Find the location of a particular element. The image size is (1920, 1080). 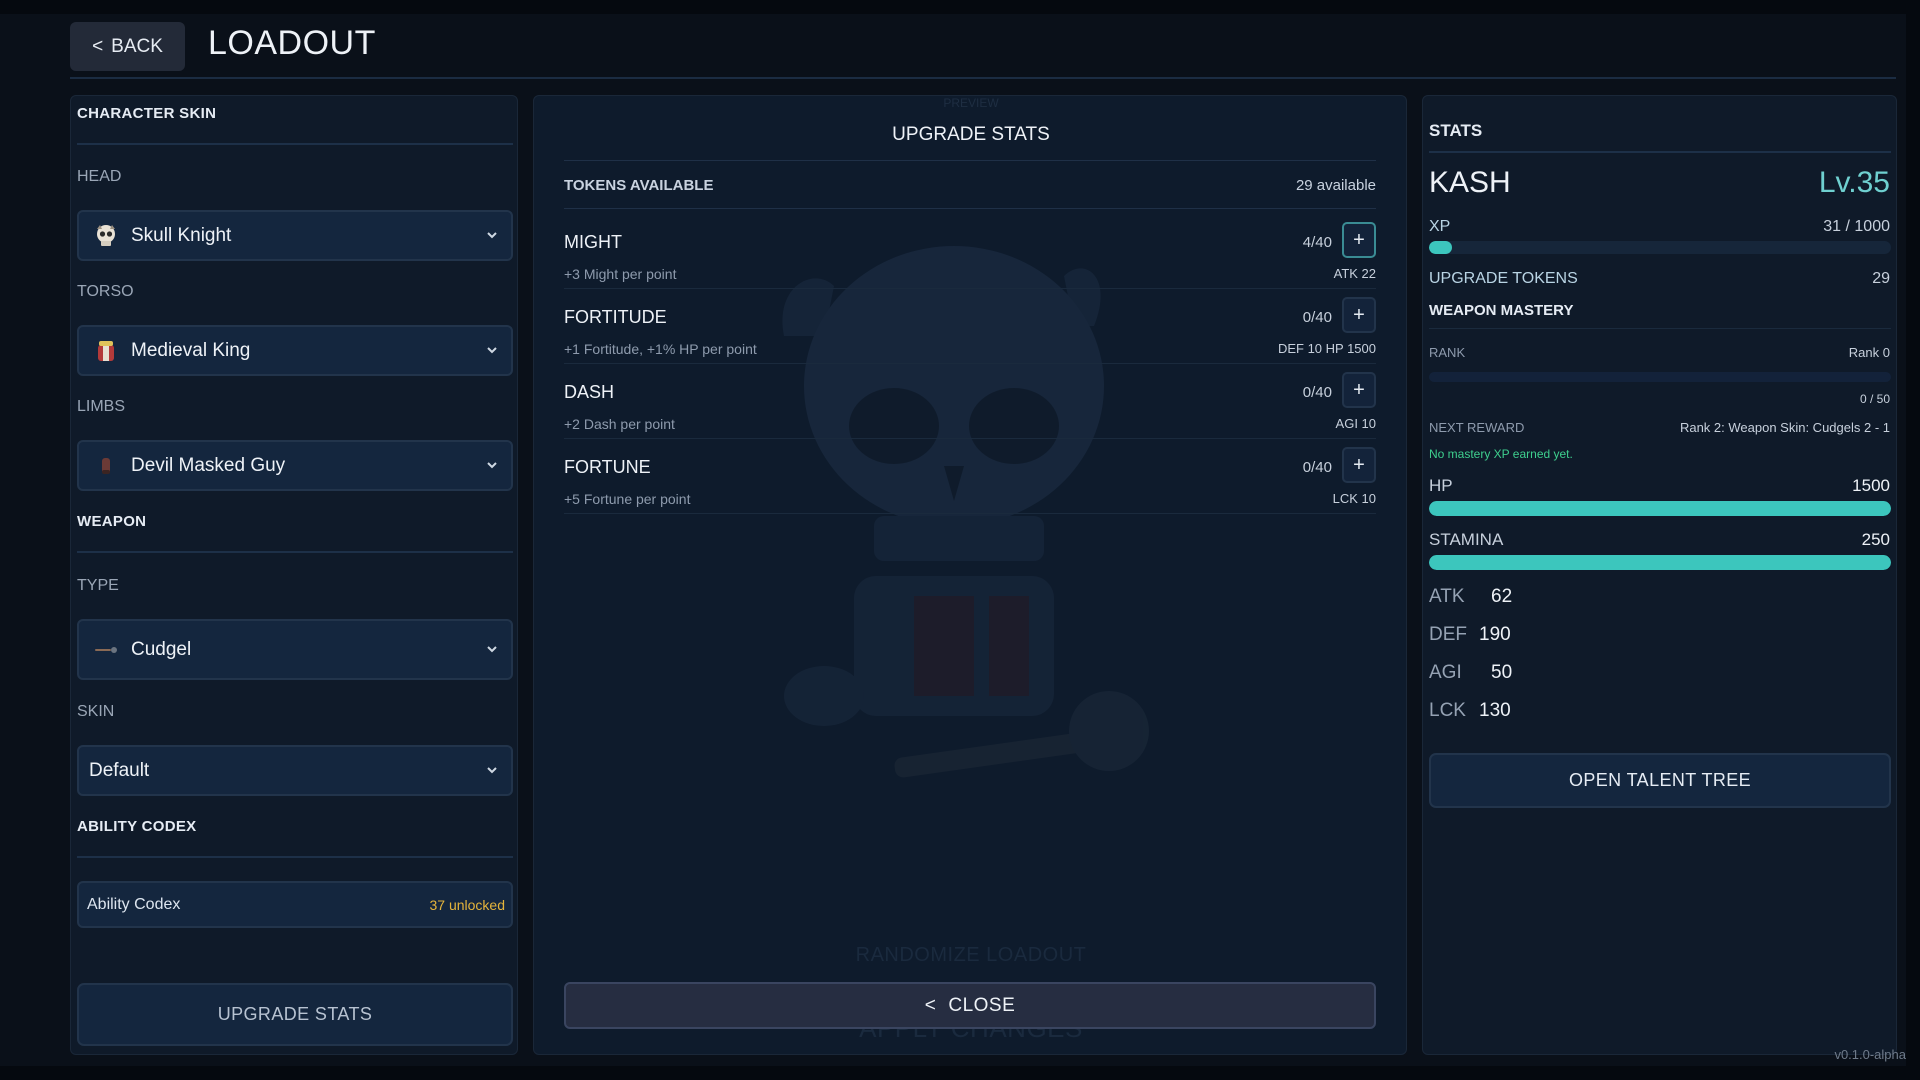

codex-unlocked-count: 37 unlocked is located at coordinates (467, 904).